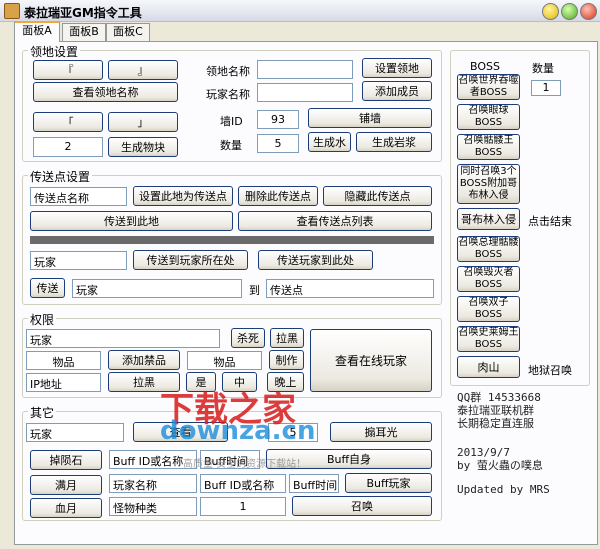  What do you see at coordinates (329, 142) in the screenshot?
I see `generate-water-button: 生成水` at bounding box center [329, 142].